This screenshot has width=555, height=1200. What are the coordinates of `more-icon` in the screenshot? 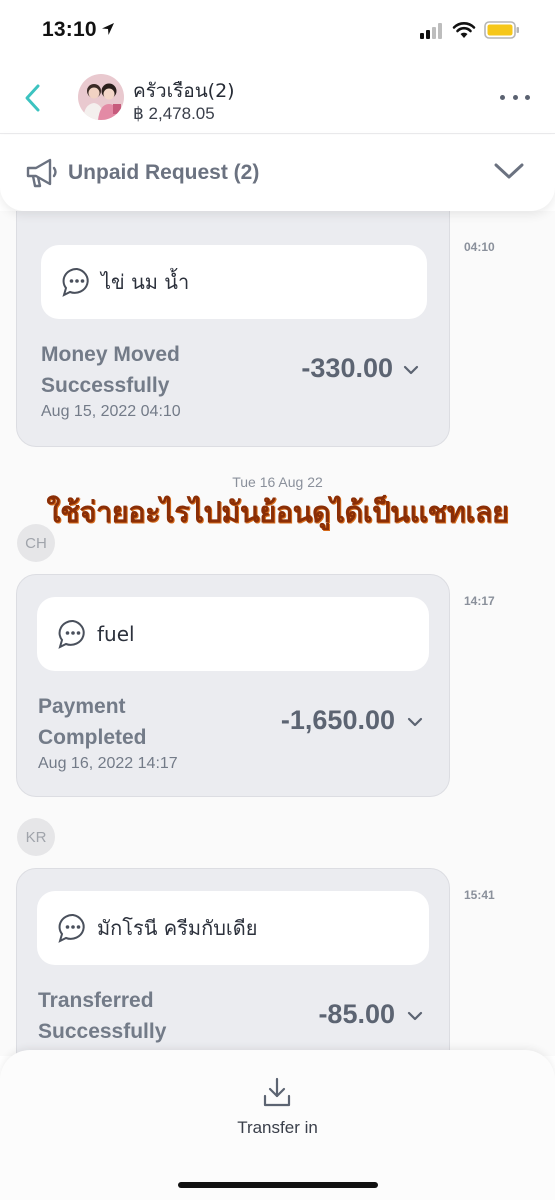 It's located at (502, 97).